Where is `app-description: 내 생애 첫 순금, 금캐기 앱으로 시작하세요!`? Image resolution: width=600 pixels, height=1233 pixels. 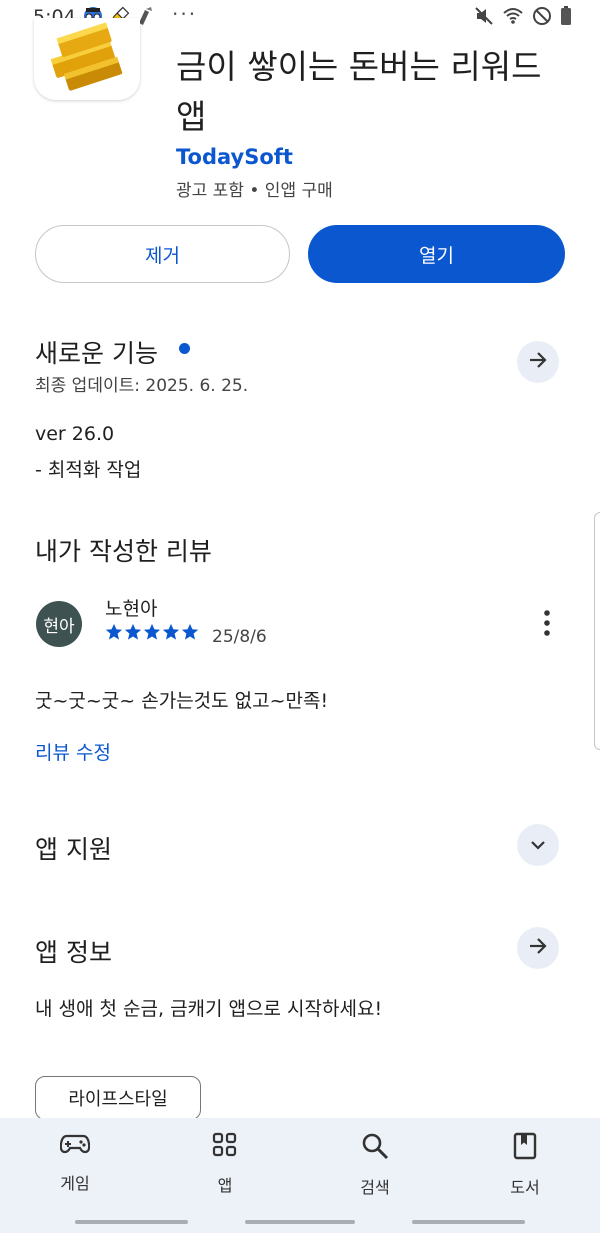
app-description: 내 생애 첫 순금, 금캐기 앱으로 시작하세요! is located at coordinates (209, 1009).